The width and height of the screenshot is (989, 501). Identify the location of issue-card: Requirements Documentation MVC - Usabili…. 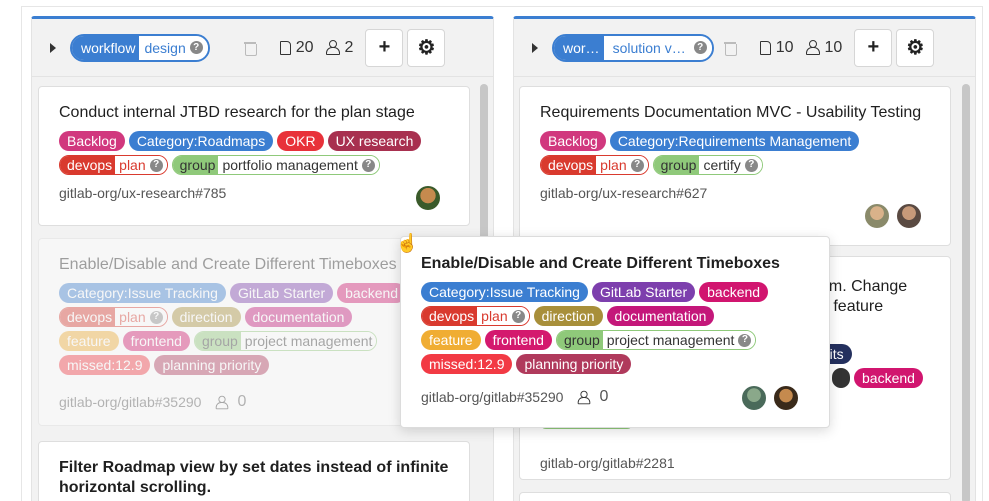
(735, 166).